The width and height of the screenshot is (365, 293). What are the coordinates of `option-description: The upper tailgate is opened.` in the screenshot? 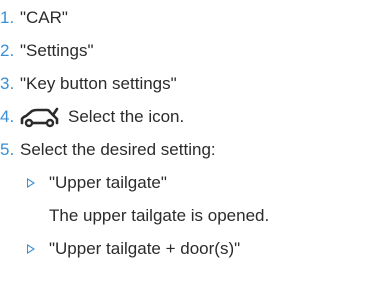 It's located at (159, 215).